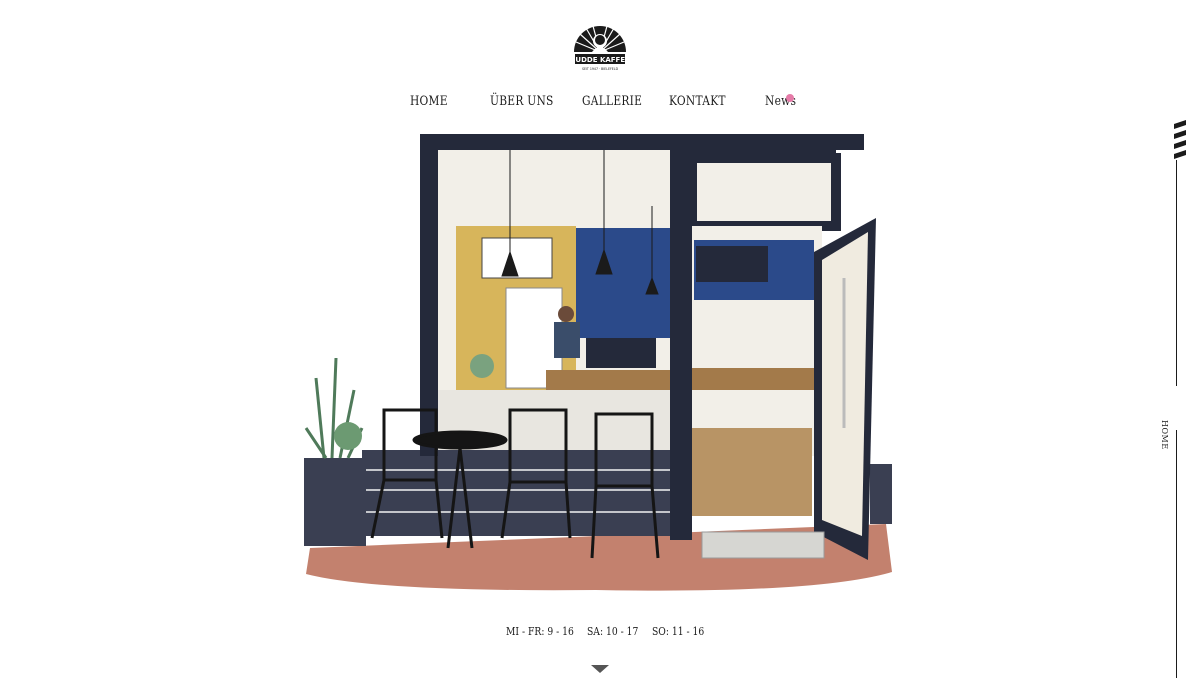  Describe the element at coordinates (763, 545) in the screenshot. I see `doormat` at that location.